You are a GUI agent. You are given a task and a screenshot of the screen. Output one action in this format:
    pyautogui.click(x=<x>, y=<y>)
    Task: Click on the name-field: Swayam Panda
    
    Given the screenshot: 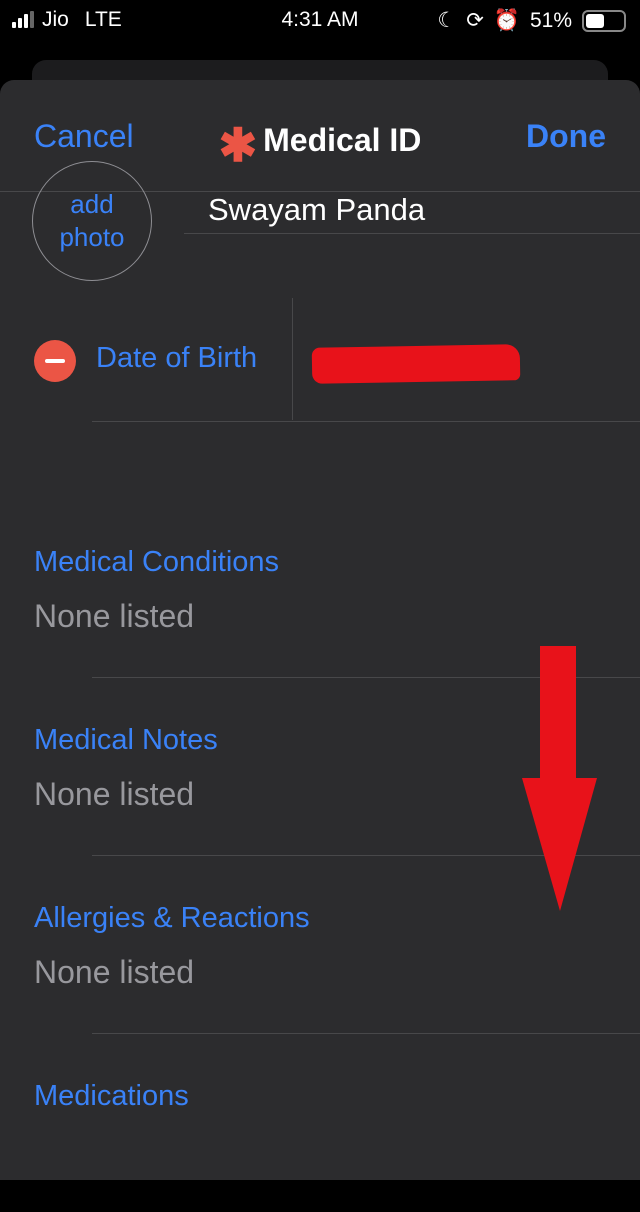 What is the action you would take?
    pyautogui.click(x=412, y=207)
    